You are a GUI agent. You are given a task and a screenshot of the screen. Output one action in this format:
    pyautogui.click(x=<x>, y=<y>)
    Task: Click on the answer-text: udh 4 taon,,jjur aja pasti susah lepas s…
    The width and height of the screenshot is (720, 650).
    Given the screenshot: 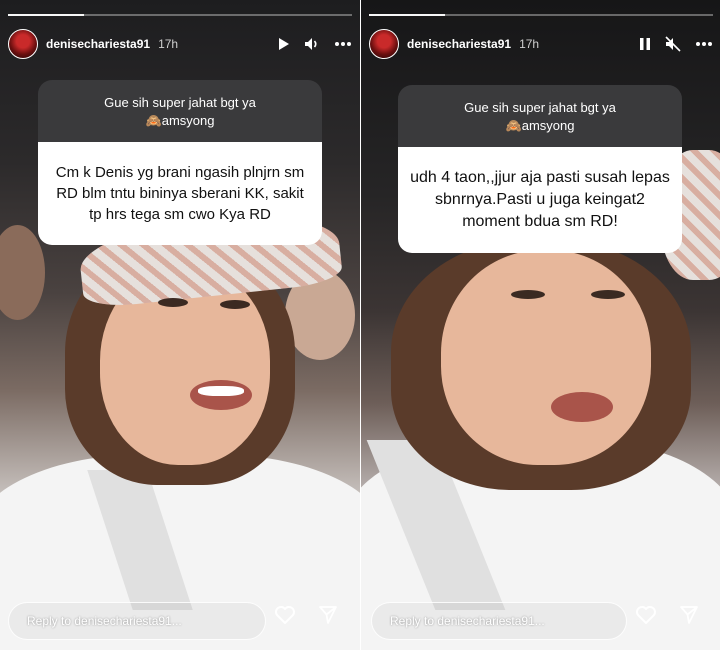 What is the action you would take?
    pyautogui.click(x=540, y=200)
    